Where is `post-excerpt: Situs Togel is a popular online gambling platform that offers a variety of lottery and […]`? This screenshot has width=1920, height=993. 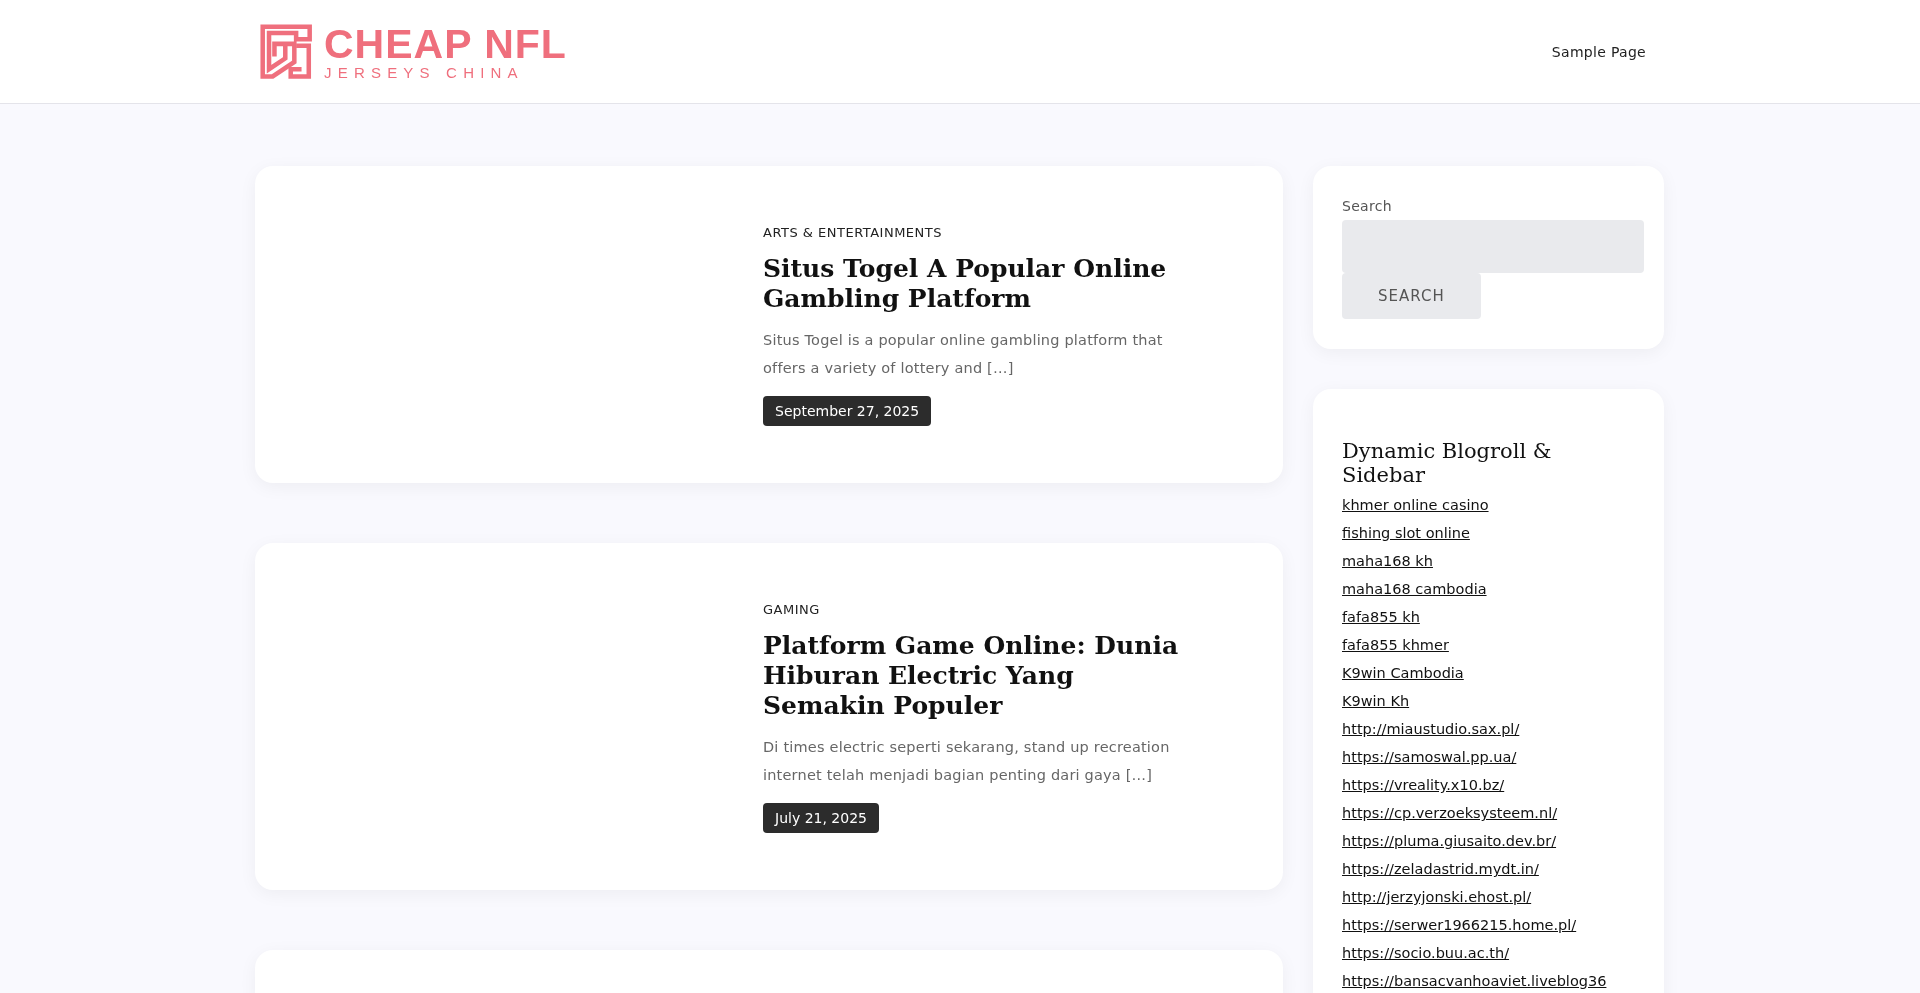
post-excerpt: Situs Togel is a popular online gambling platform that offers a variety of lottery and […] is located at coordinates (963, 354).